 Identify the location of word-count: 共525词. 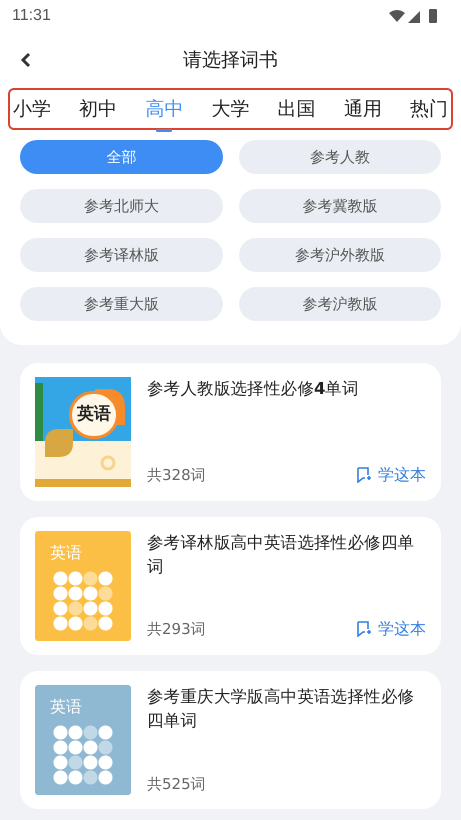
(176, 784).